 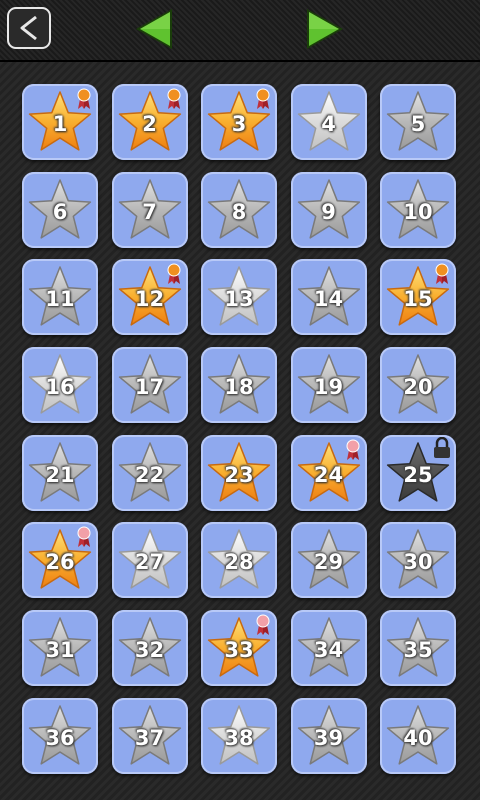 I want to click on level-number: 21, so click(x=60, y=474).